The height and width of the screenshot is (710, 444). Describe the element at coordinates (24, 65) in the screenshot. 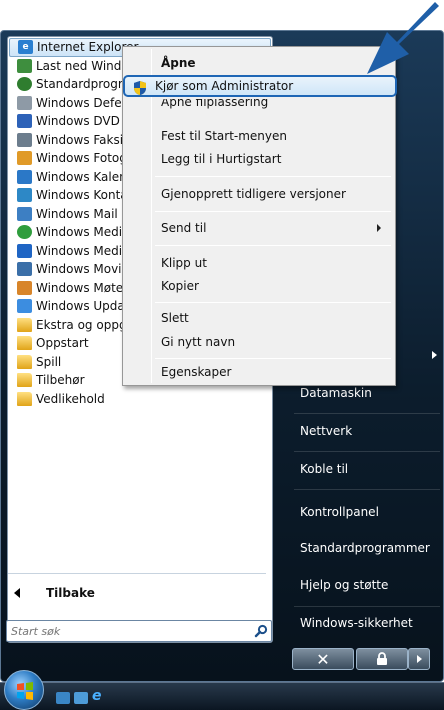

I see `people-icon` at that location.